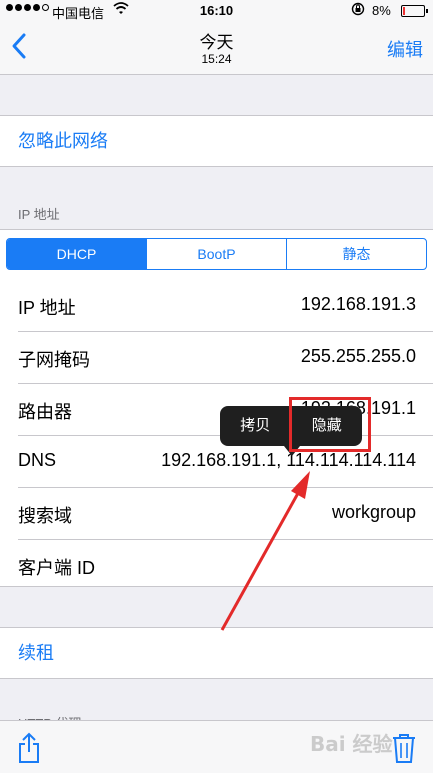  Describe the element at coordinates (76, 254) in the screenshot. I see `tab-dhcp: DHCP` at that location.